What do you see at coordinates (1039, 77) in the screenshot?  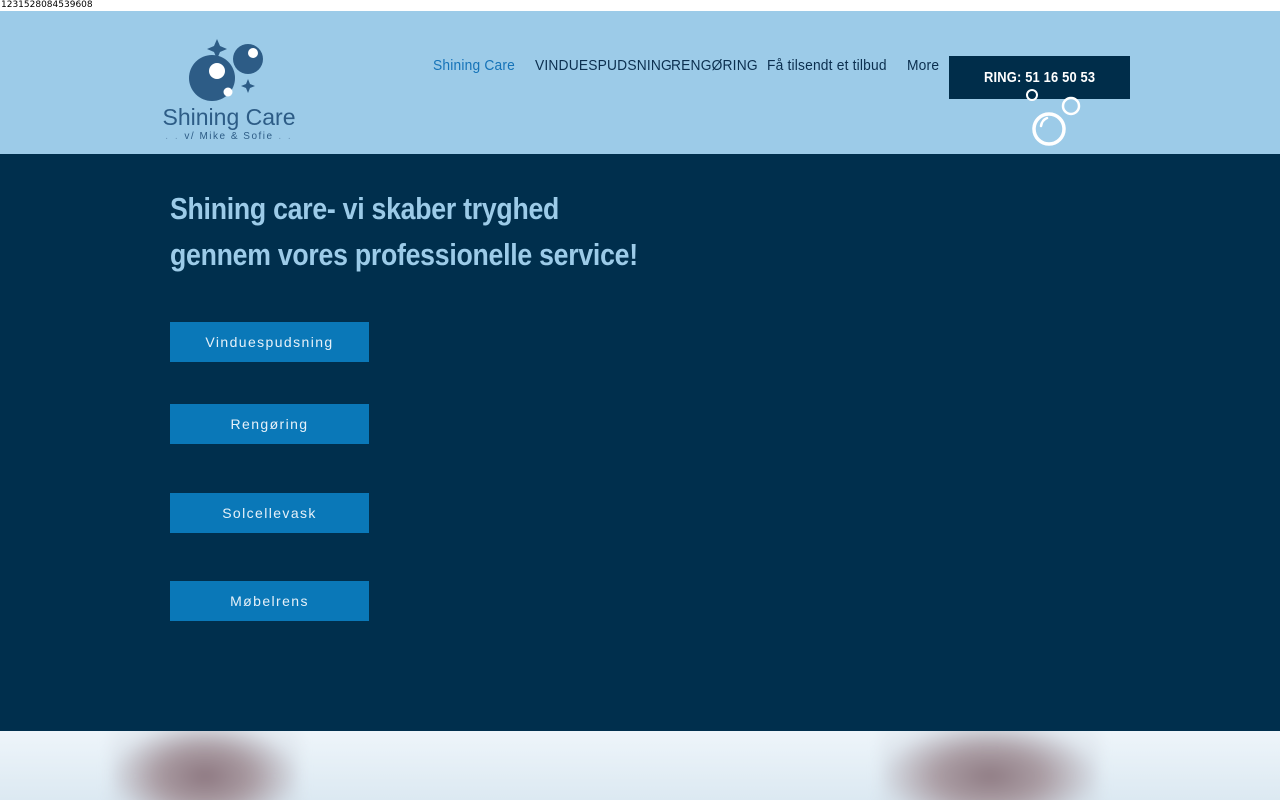 I see `call-button-label: RING: 51 16 50 53` at bounding box center [1039, 77].